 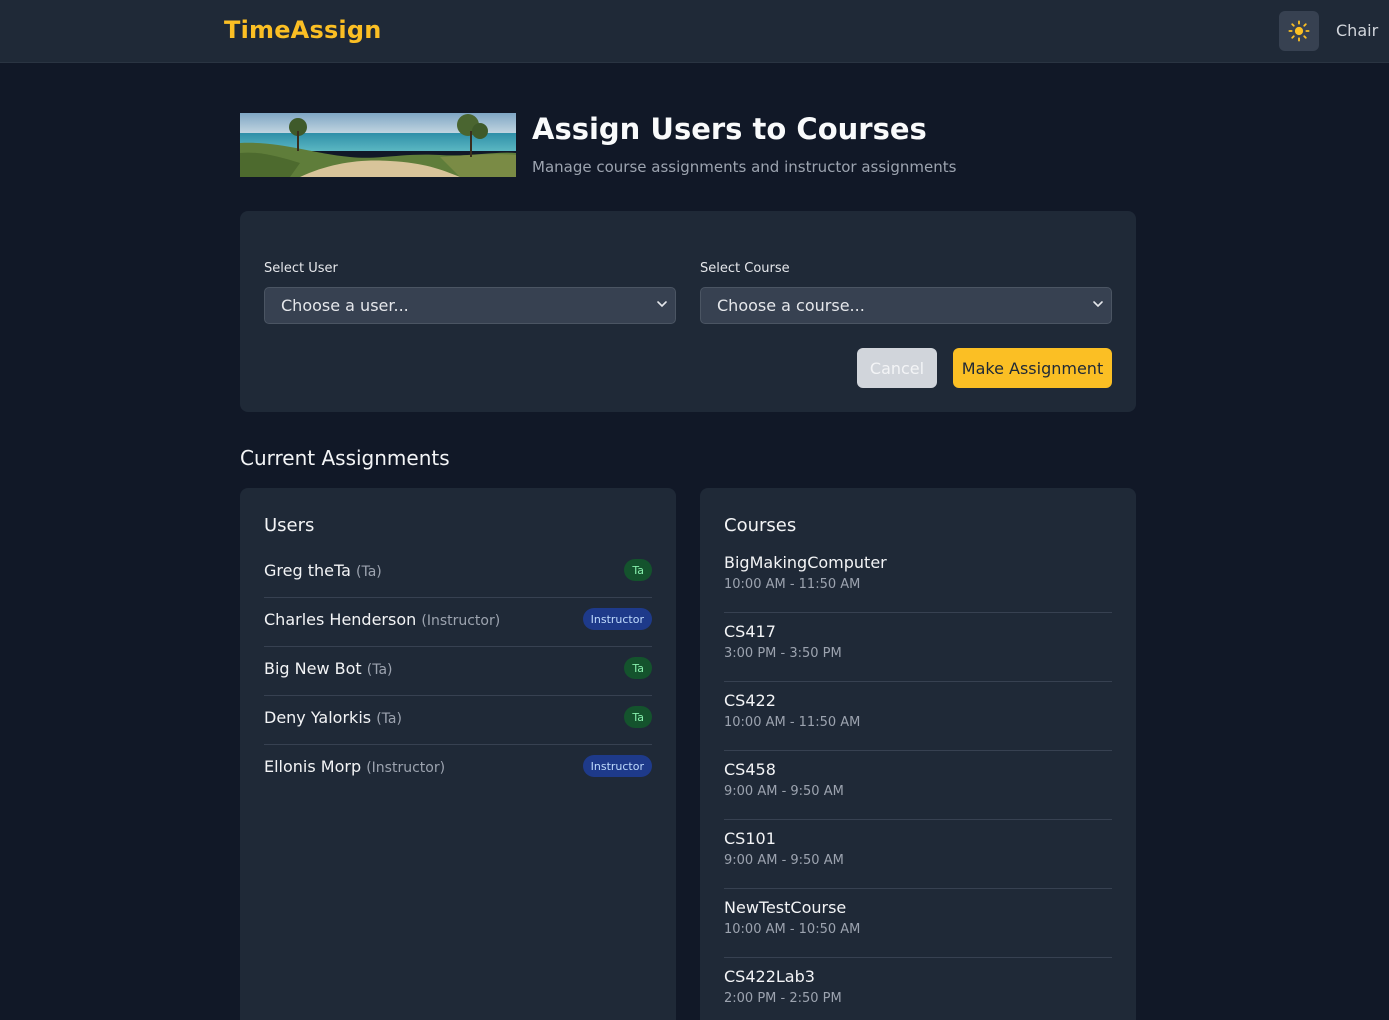 I want to click on user-name: Big New Bot, so click(x=313, y=668).